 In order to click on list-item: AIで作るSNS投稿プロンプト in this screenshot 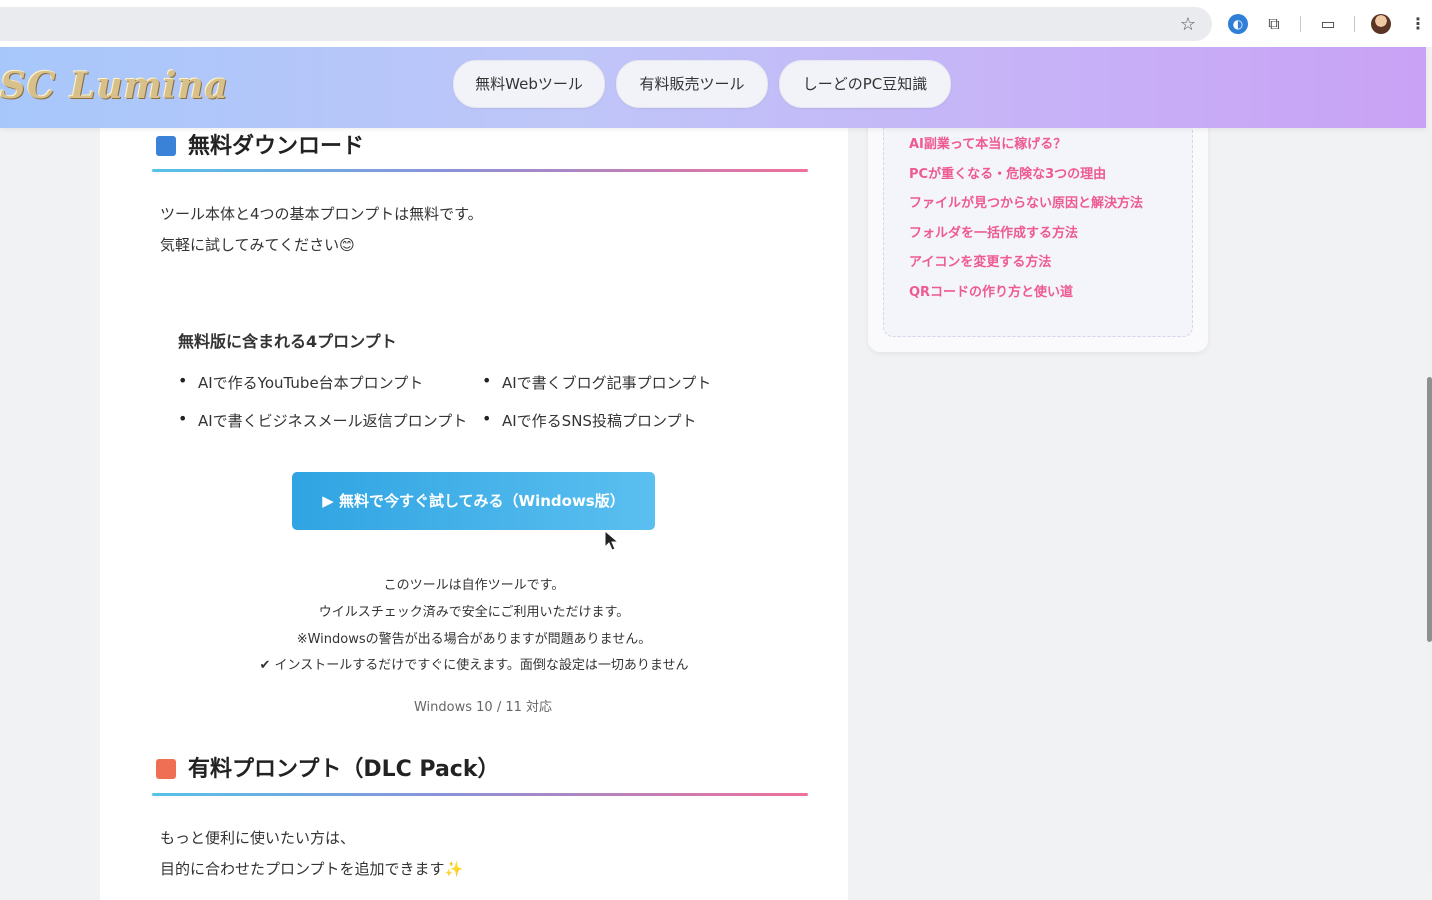, I will do `click(589, 420)`.